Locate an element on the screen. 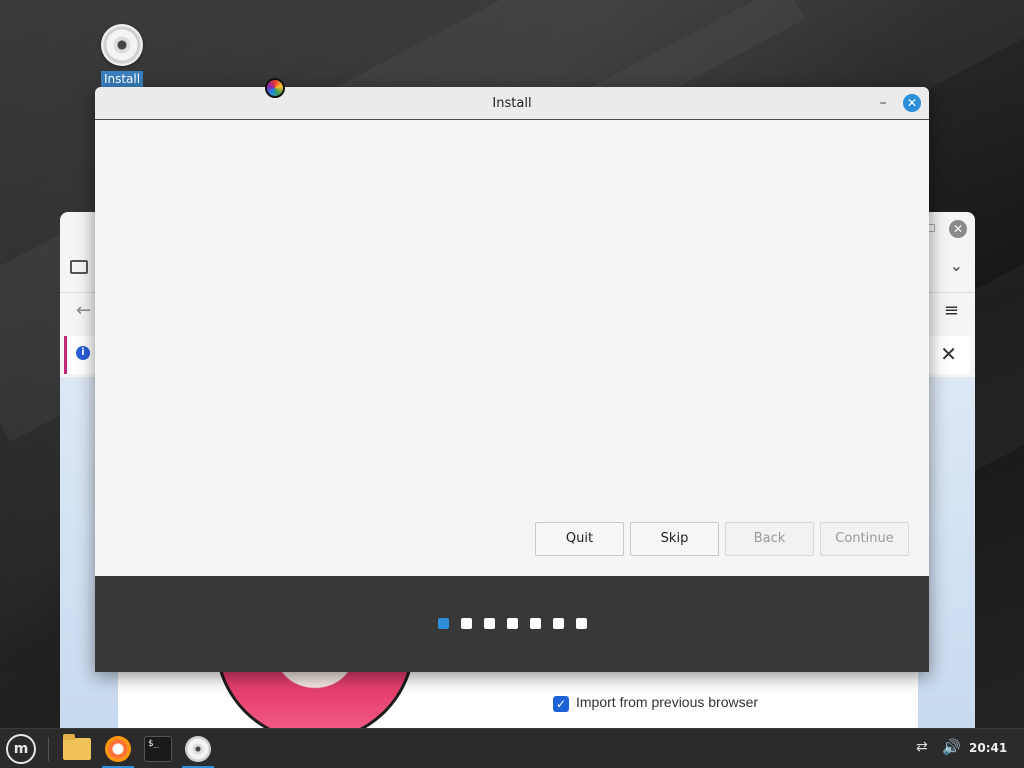 The image size is (1024, 768). desktop-install-icon: Install is located at coordinates (122, 55).